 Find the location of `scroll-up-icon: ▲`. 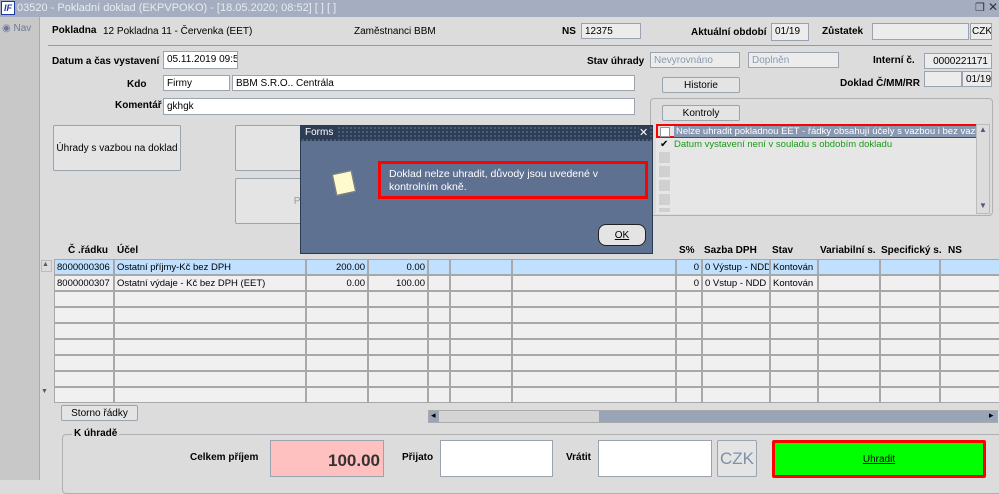

scroll-up-icon: ▲ is located at coordinates (983, 129).